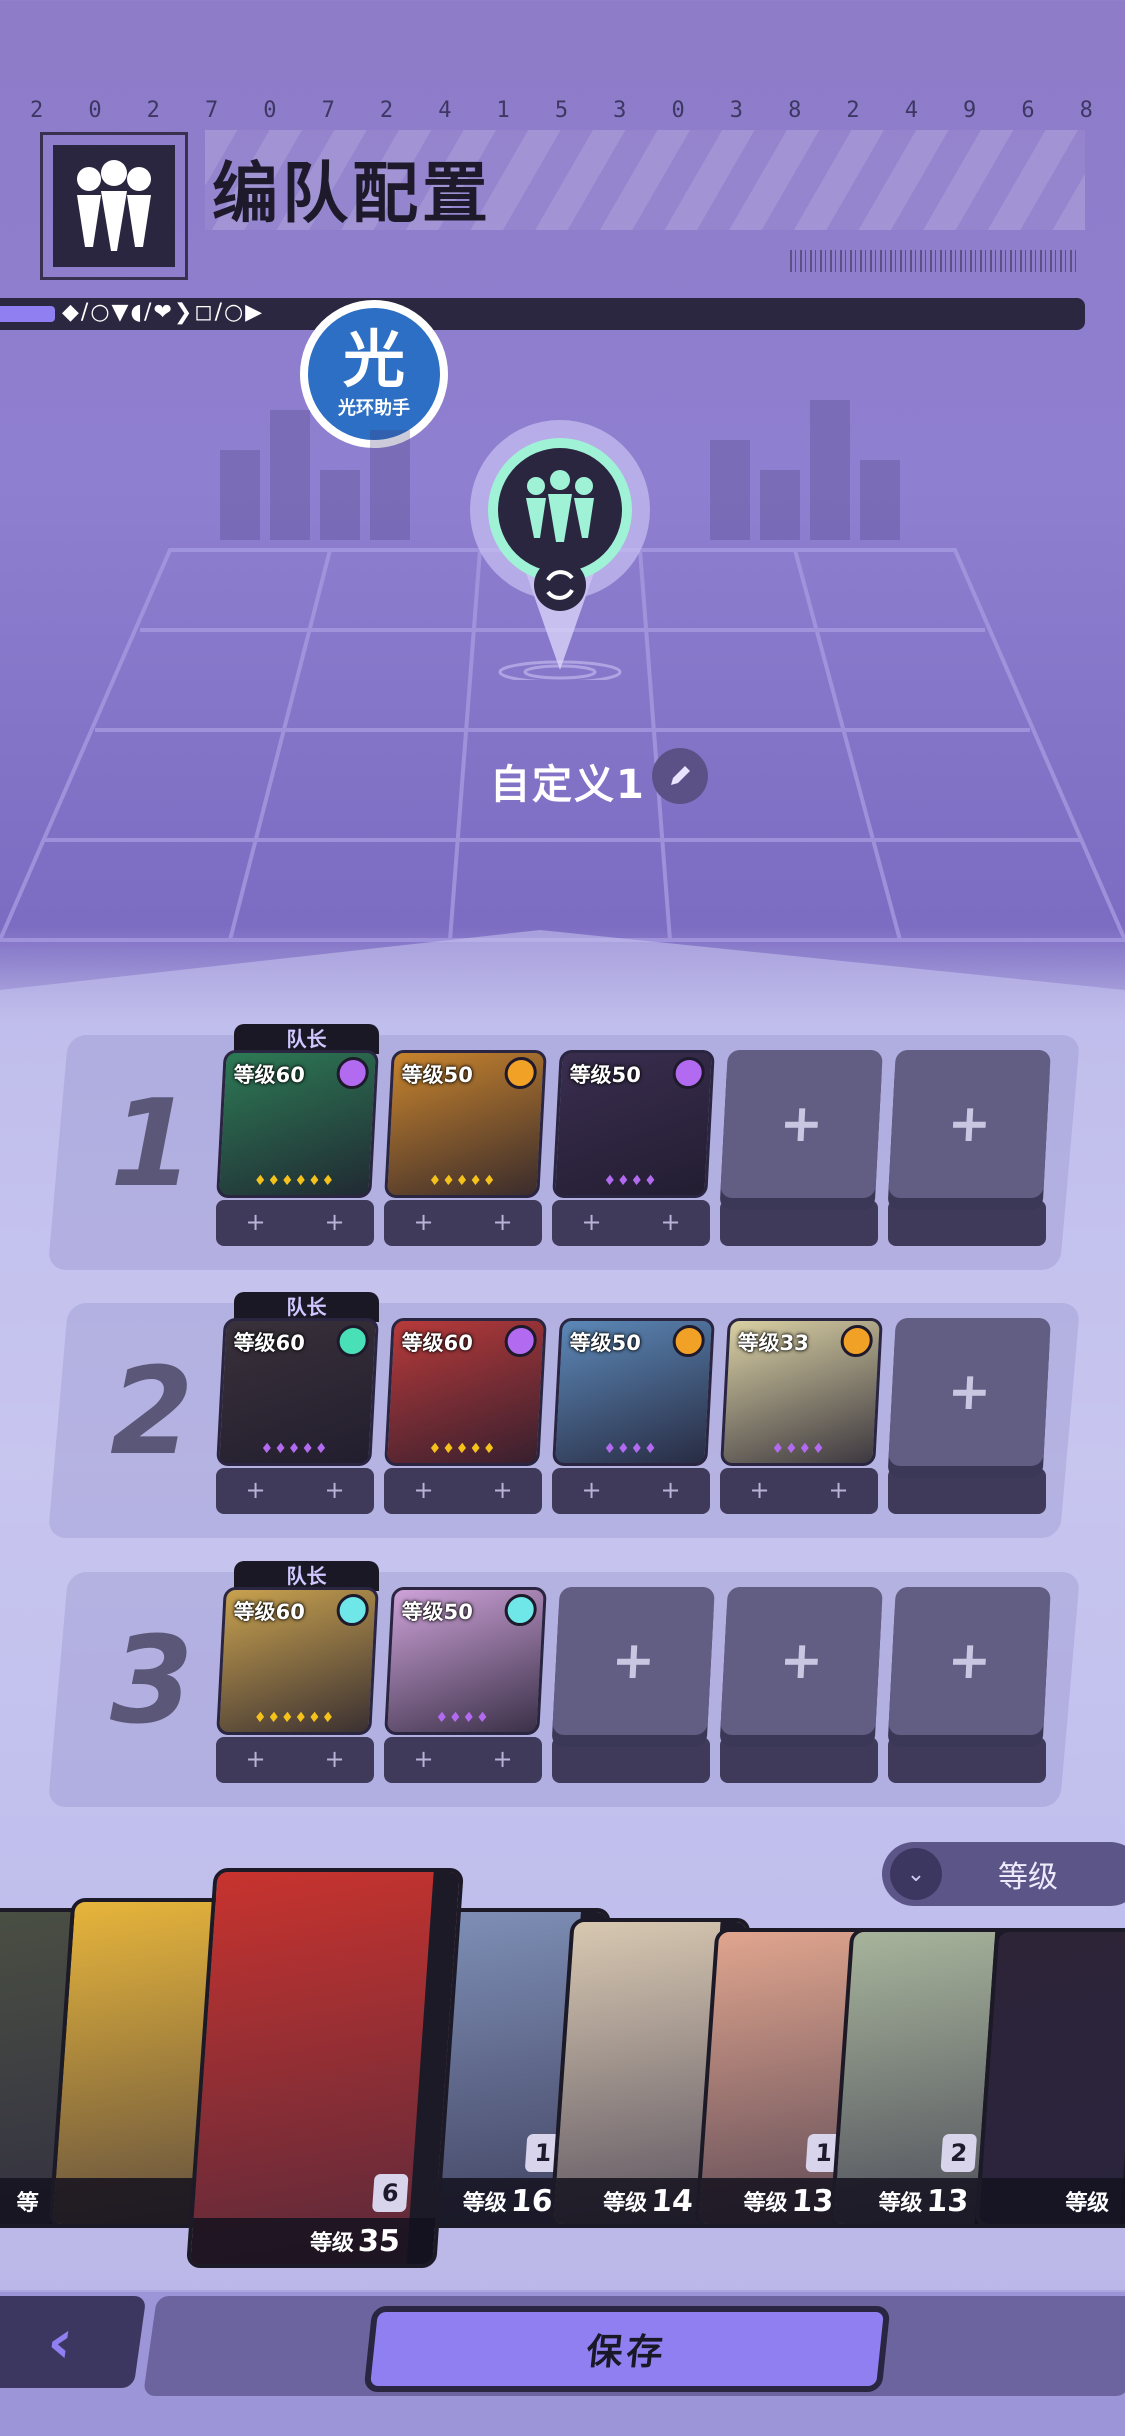 The width and height of the screenshot is (1125, 2436). I want to click on status-strip: ◆/○▼◖/❤❯◻/○▶, so click(542, 314).